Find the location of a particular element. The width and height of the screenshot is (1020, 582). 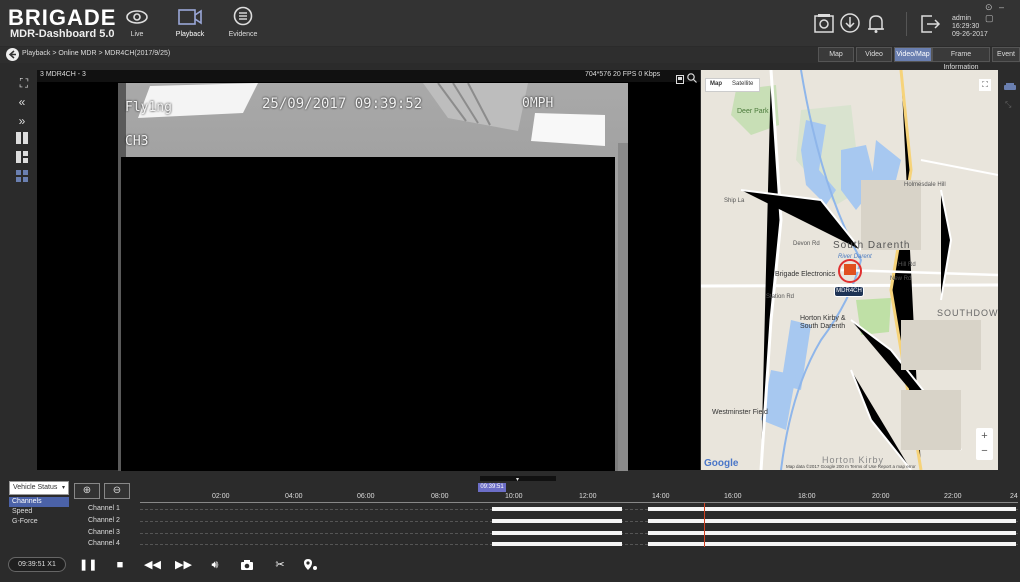

map-type-toggle: Map Satellite is located at coordinates (732, 85).